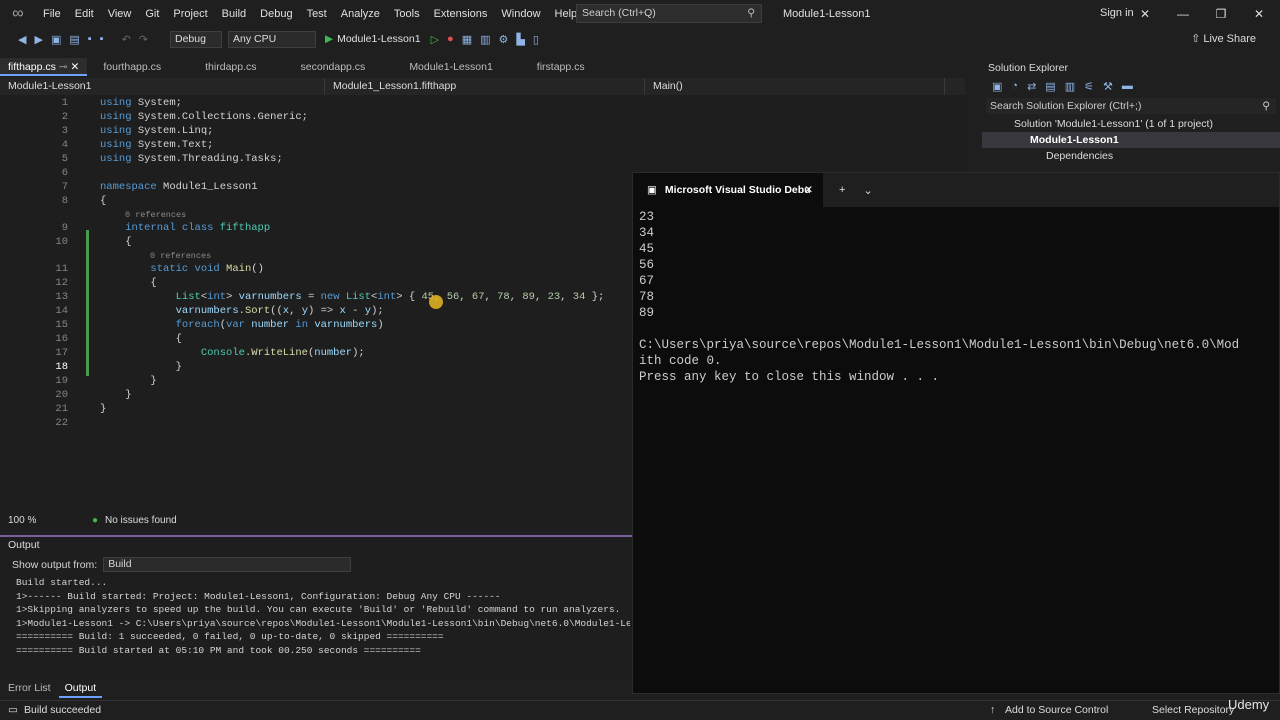 Image resolution: width=1280 pixels, height=720 pixels. What do you see at coordinates (1014, 86) in the screenshot?
I see `history-icon: ◔` at bounding box center [1014, 86].